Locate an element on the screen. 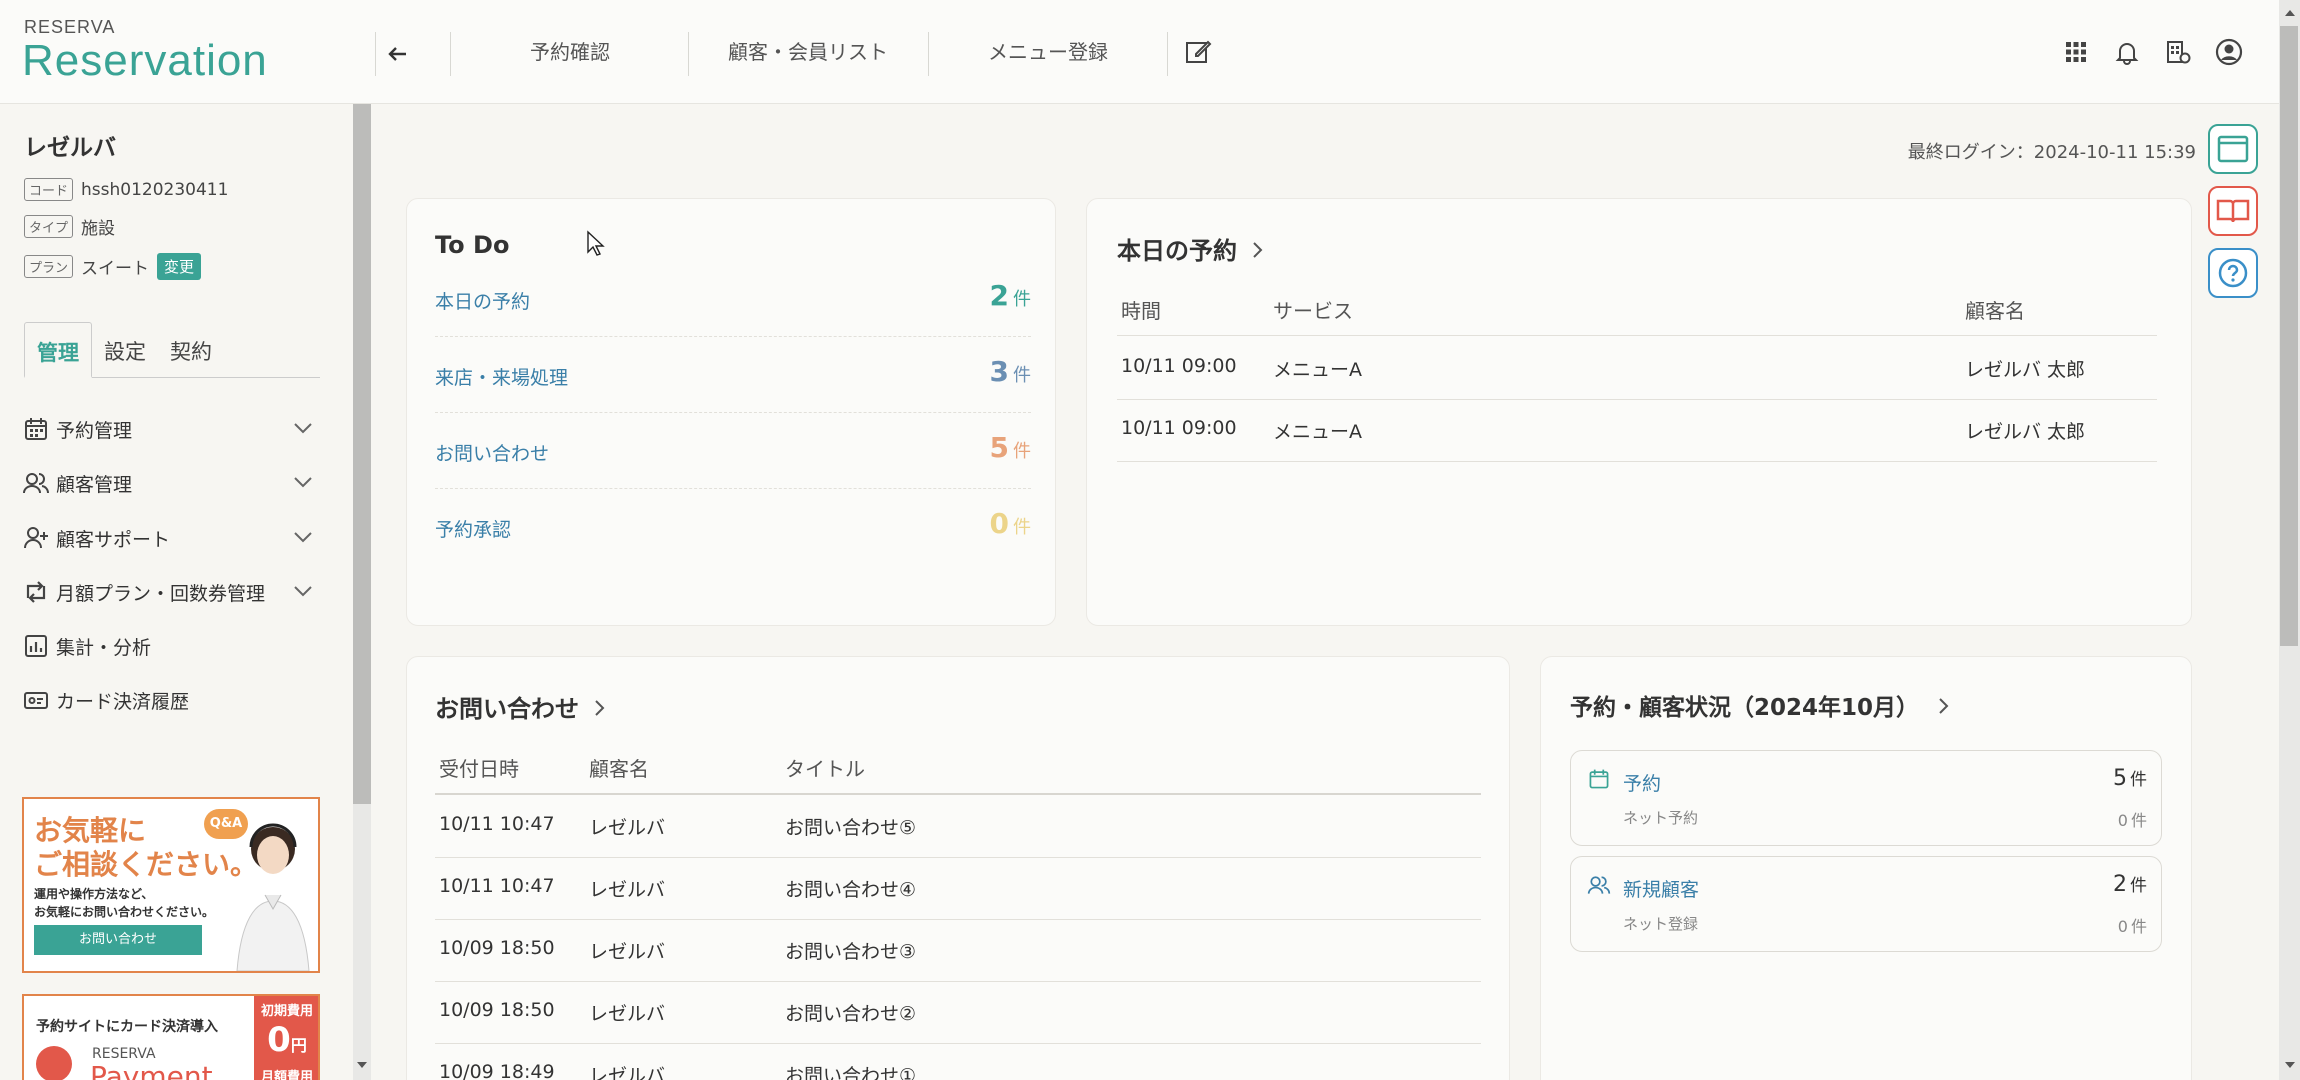  stat-value: 2件 is located at coordinates (2130, 884).